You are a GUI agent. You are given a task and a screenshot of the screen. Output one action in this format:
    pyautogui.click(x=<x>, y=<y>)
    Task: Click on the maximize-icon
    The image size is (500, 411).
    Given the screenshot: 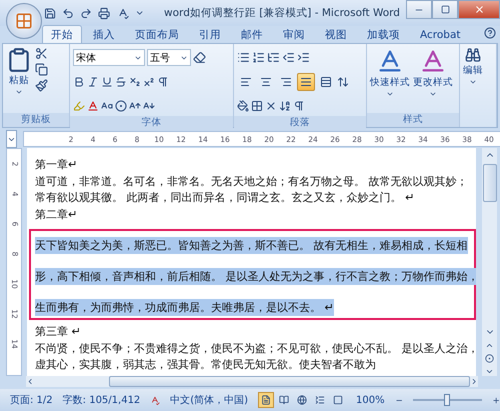 What is the action you would take?
    pyautogui.click(x=445, y=9)
    